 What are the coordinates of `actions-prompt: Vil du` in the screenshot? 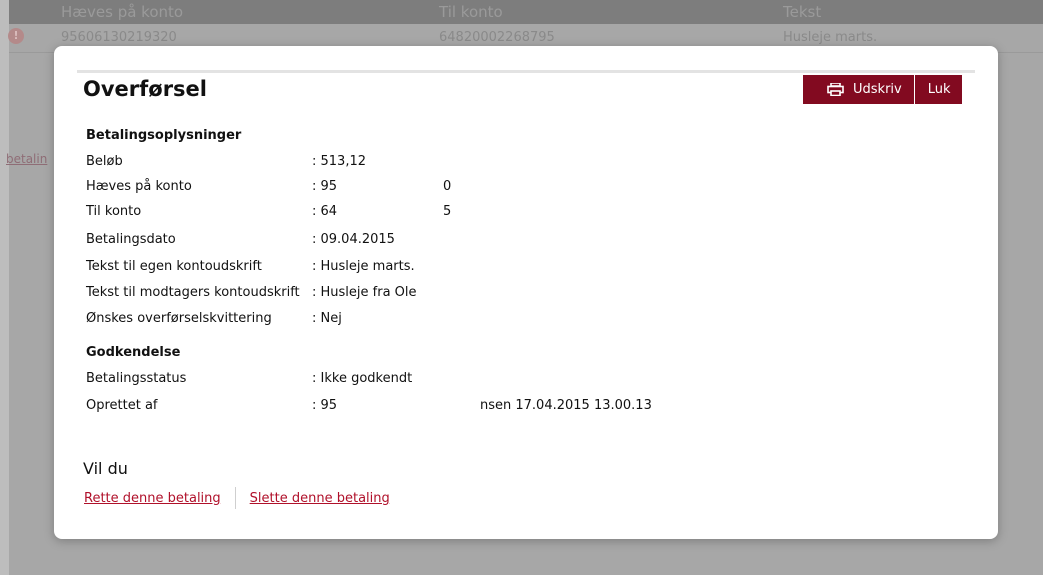 It's located at (105, 468).